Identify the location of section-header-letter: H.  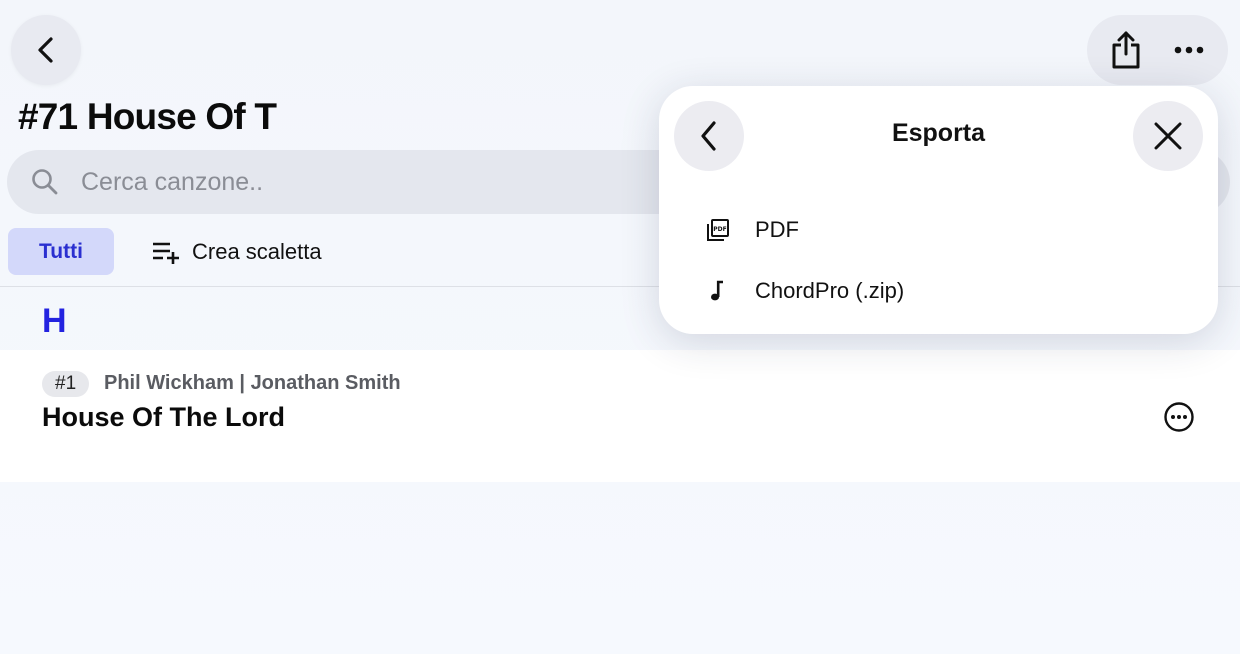
(54, 321).